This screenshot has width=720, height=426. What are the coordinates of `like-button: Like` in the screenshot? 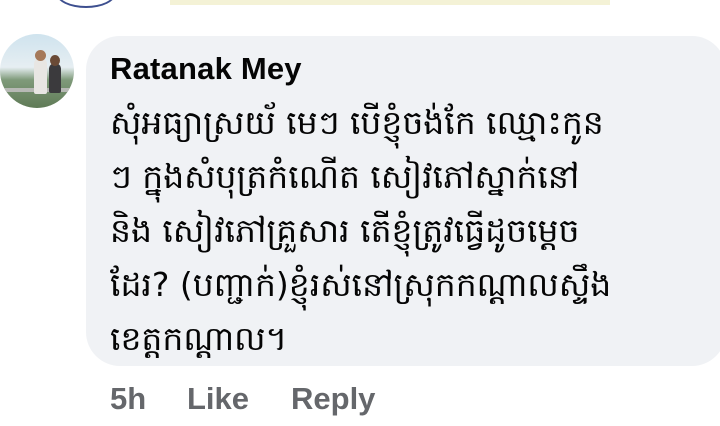 It's located at (218, 399).